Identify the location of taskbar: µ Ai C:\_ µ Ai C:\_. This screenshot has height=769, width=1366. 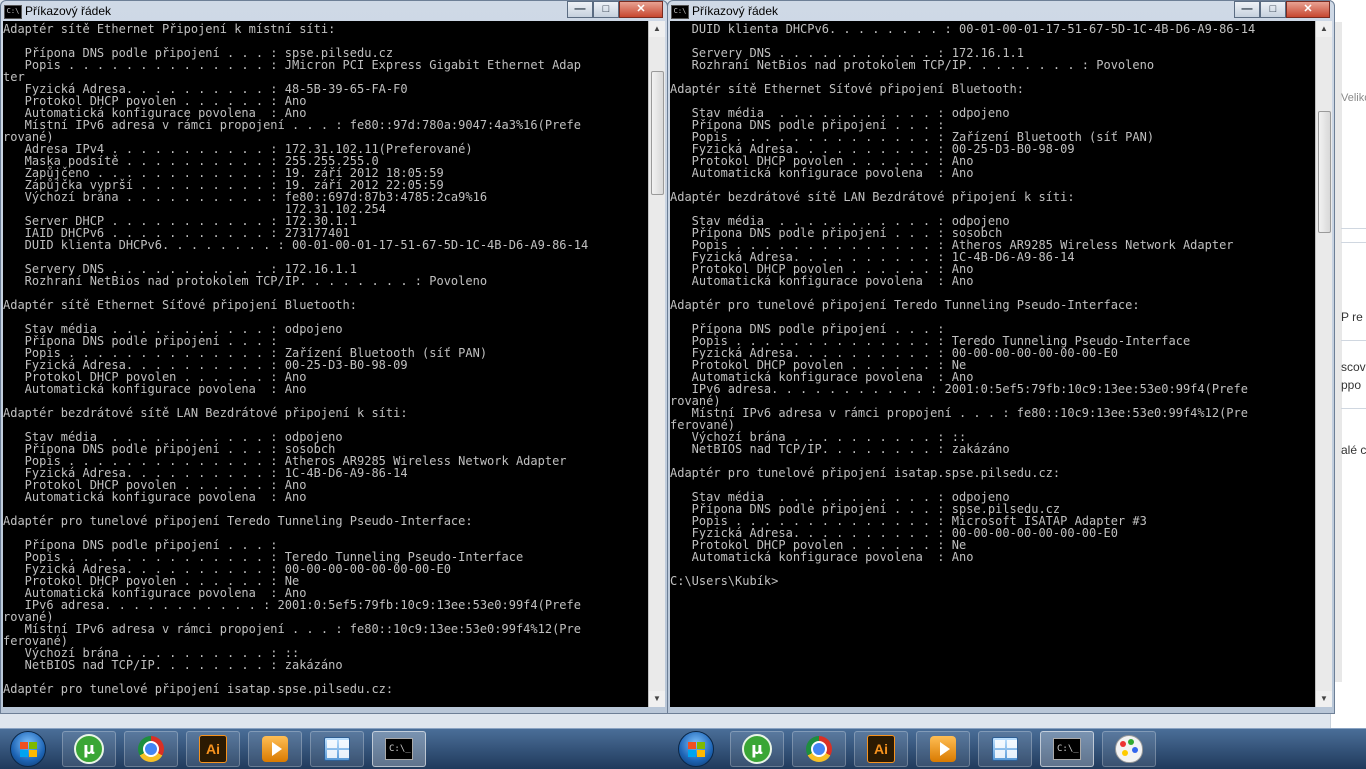
(683, 748).